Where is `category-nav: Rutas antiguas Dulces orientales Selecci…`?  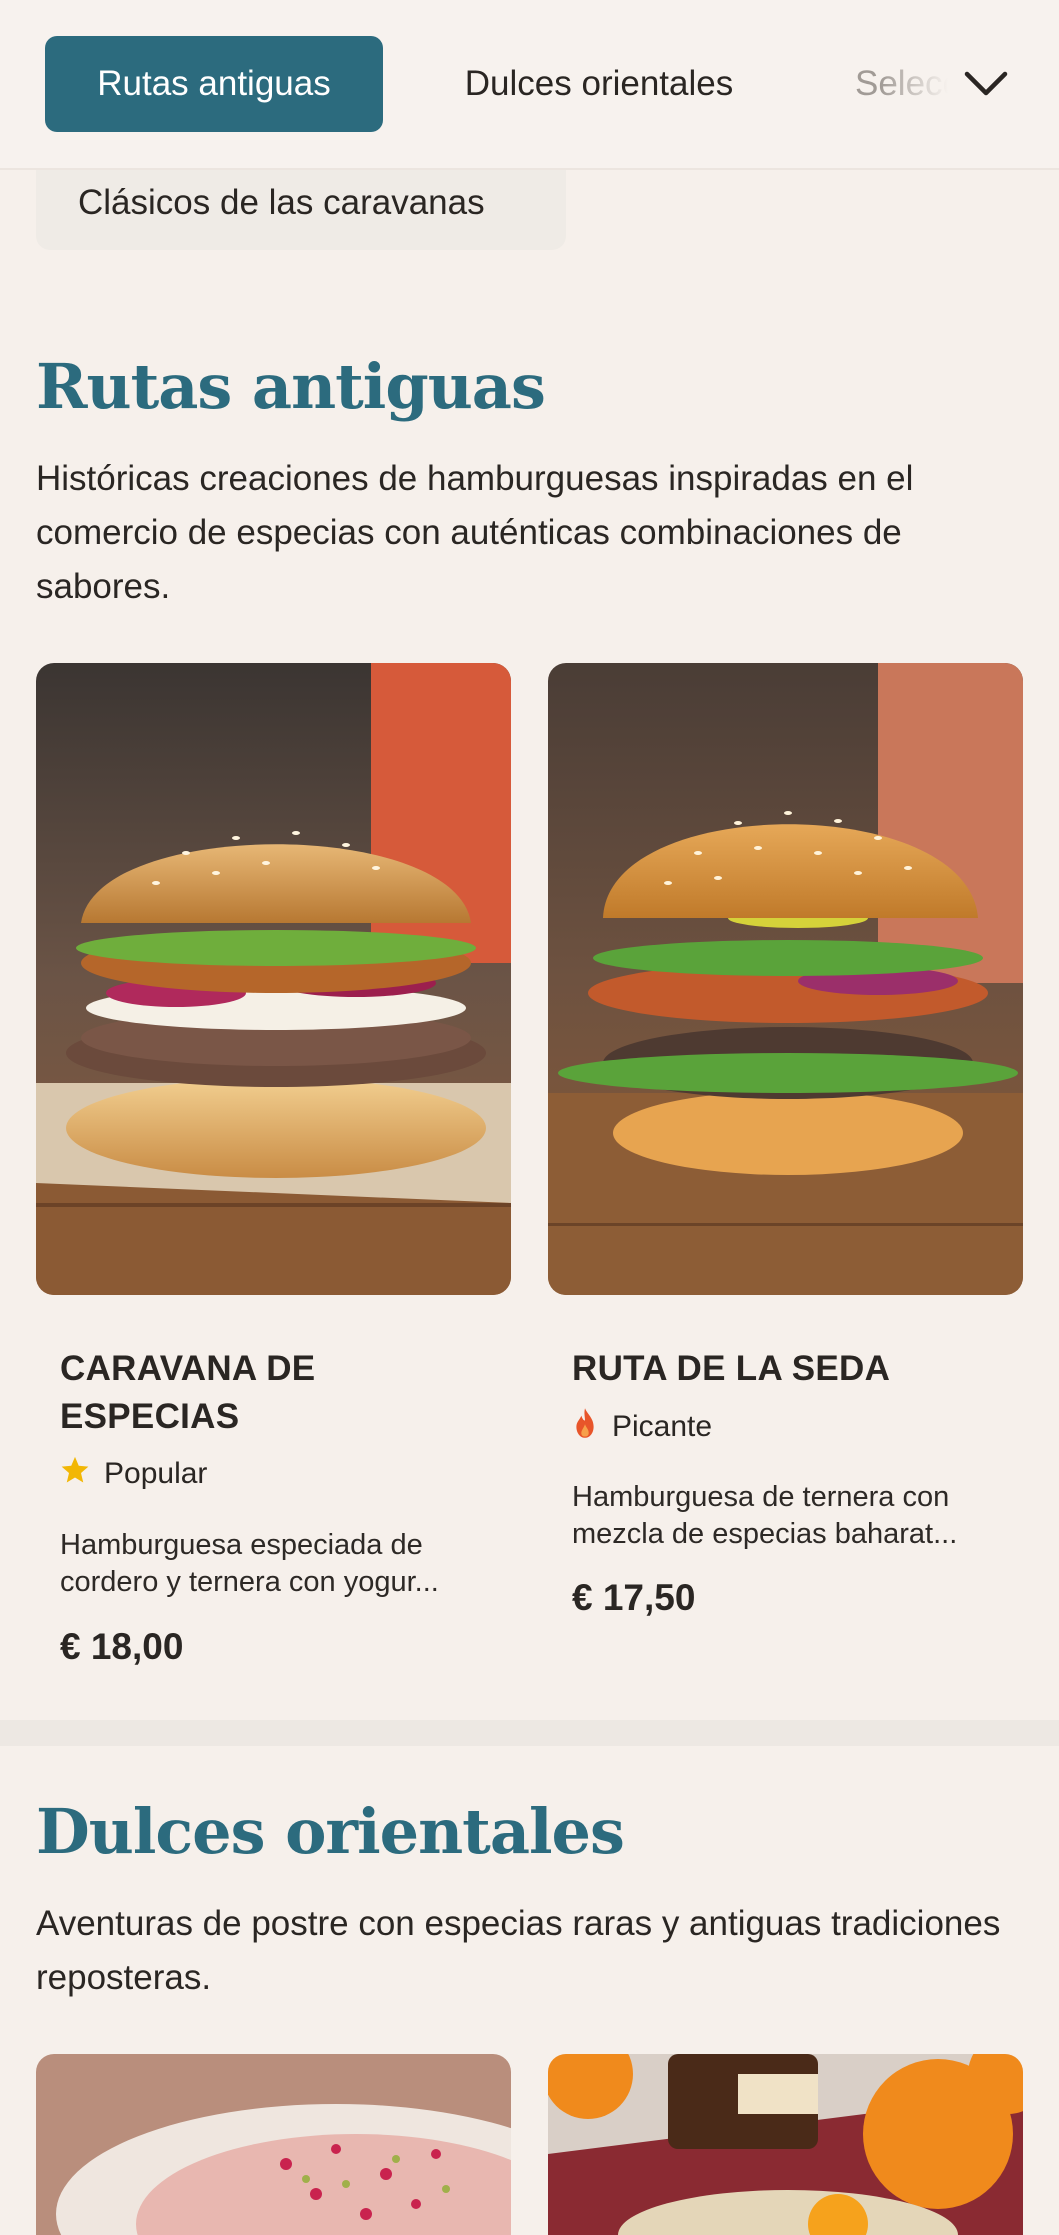 category-nav: Rutas antiguas Dulces orientales Selecci… is located at coordinates (529, 85).